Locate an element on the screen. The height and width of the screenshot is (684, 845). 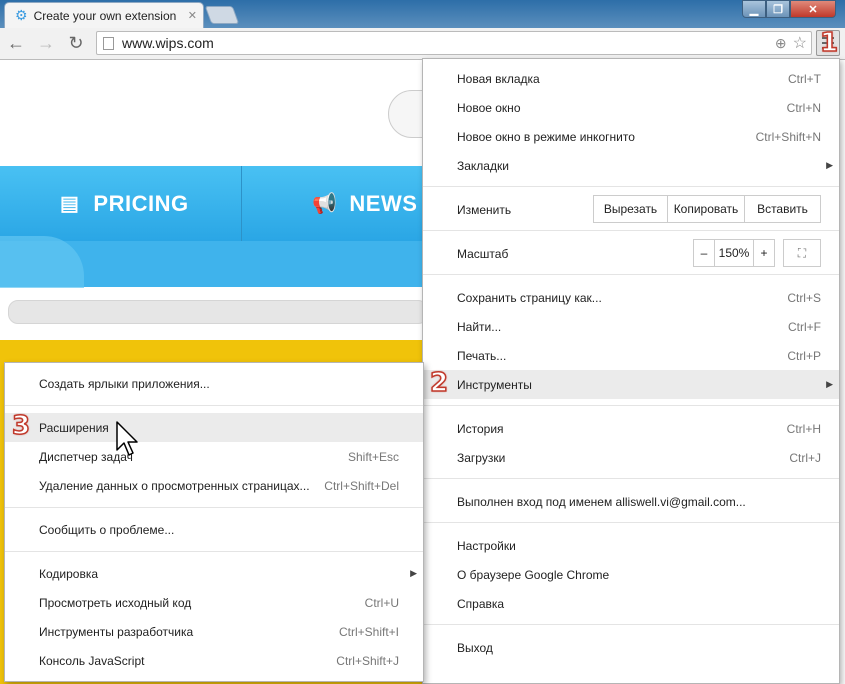
nav-news-label: NEWS is located at coordinates (383, 203).